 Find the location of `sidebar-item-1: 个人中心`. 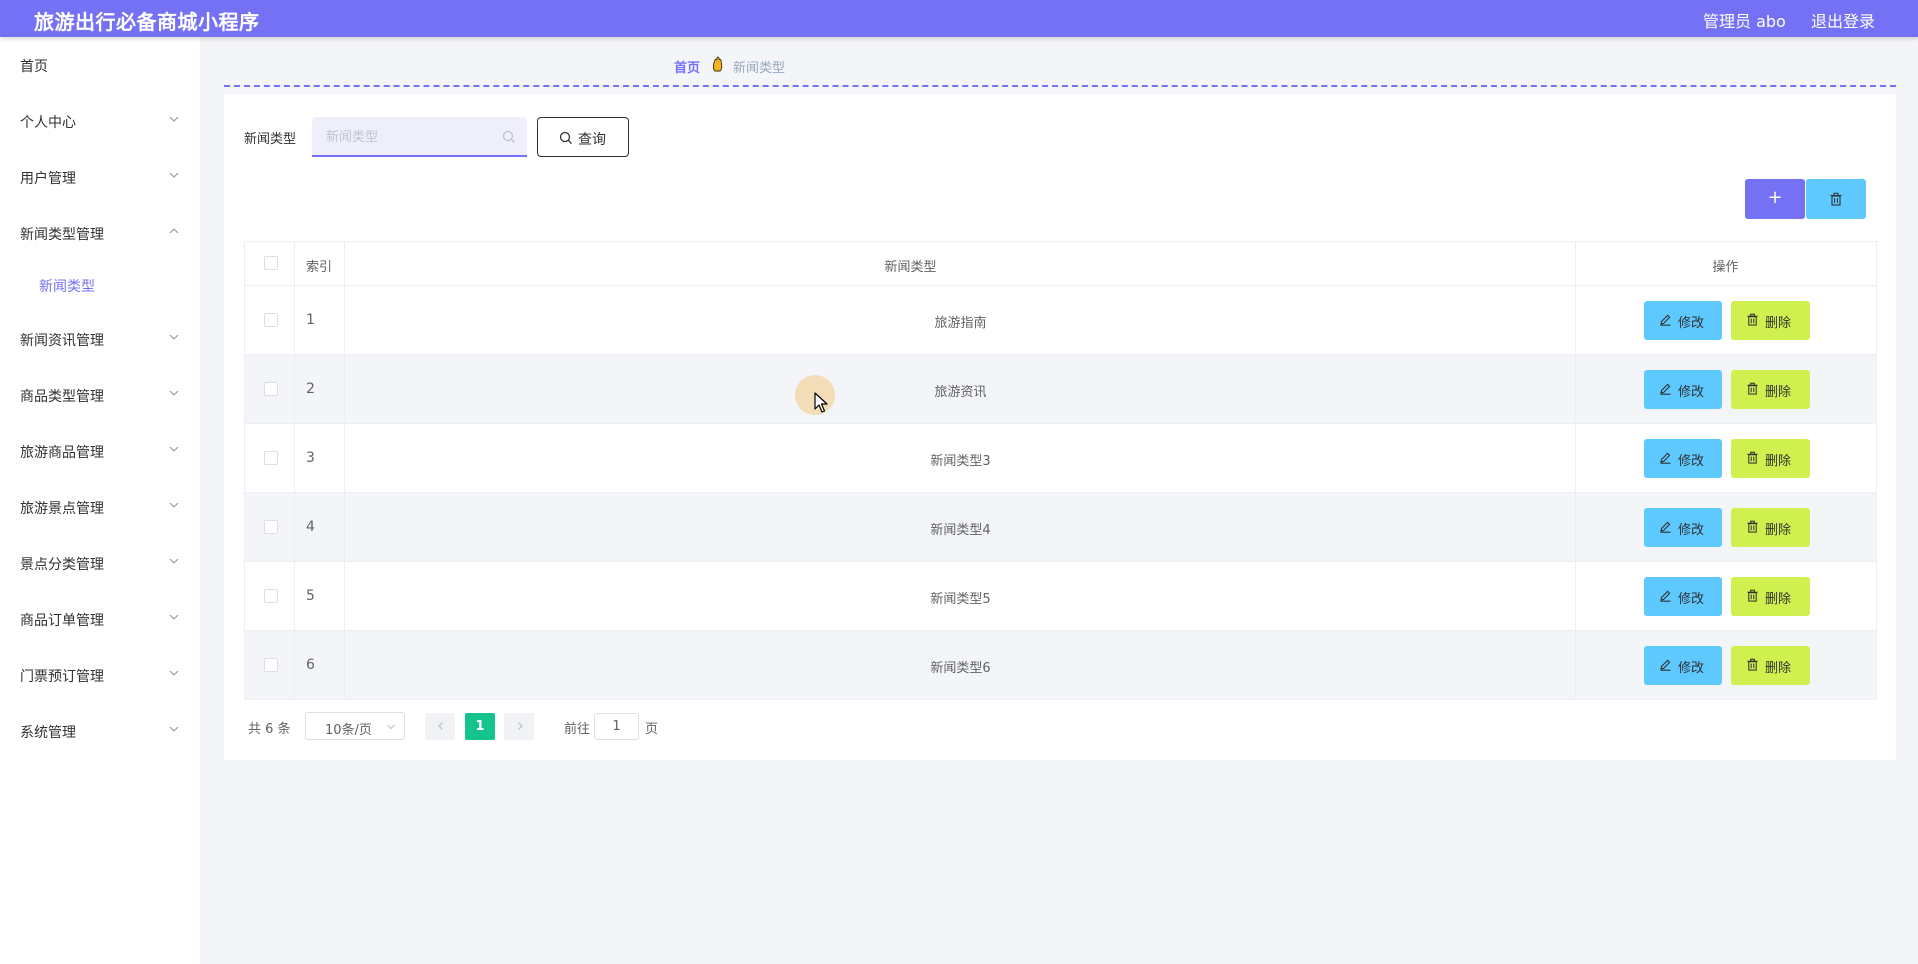

sidebar-item-1: 个人中心 is located at coordinates (100, 121).